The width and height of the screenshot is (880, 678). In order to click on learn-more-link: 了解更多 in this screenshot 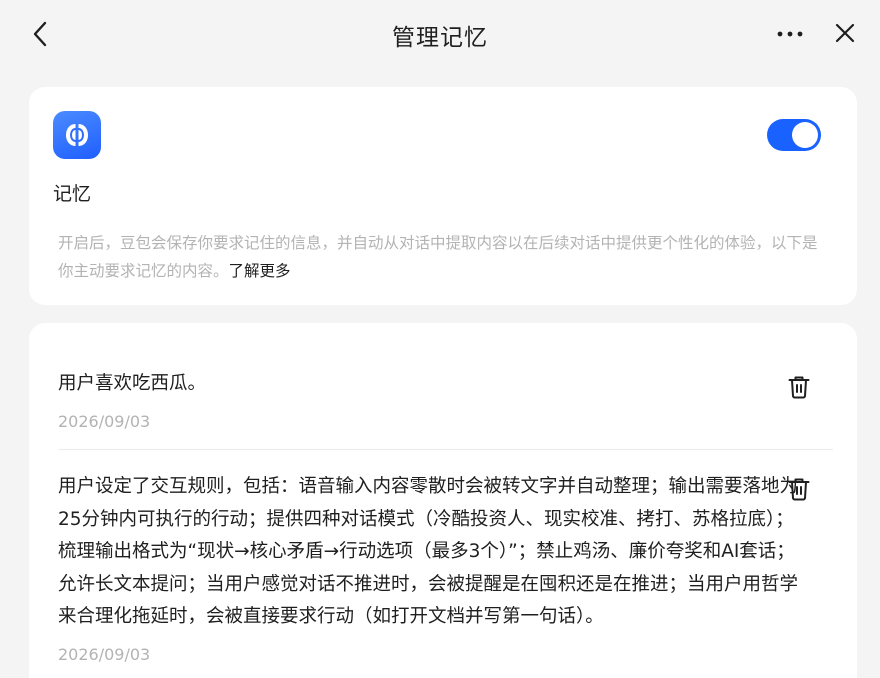, I will do `click(260, 271)`.